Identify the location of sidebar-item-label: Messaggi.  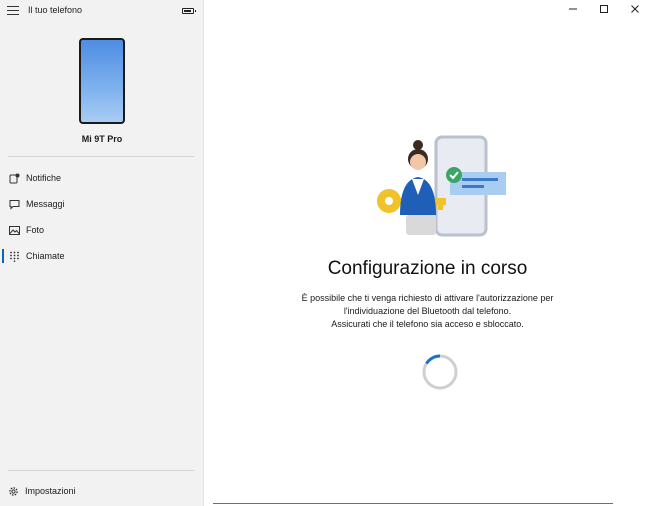
(45, 204).